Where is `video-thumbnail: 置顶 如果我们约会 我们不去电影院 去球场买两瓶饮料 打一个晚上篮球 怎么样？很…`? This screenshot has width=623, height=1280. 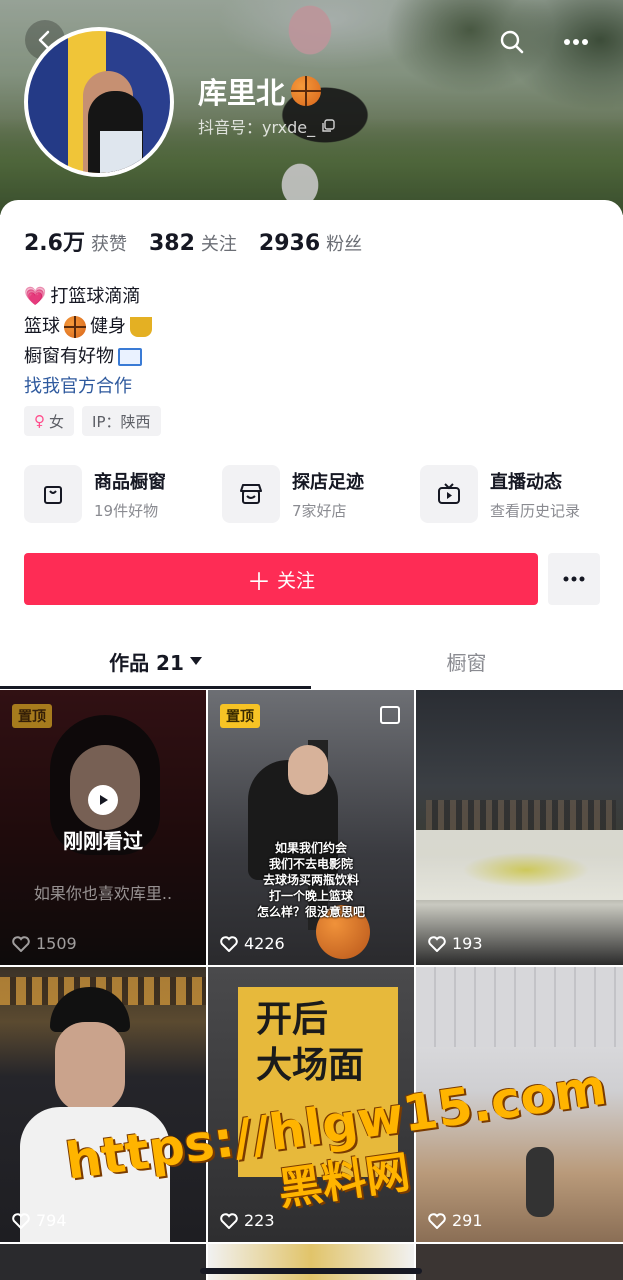
video-thumbnail: 置顶 如果我们约会 我们不去电影院 去球场买两瓶饮料 打一个晚上篮球 怎么样？很… is located at coordinates (311, 827).